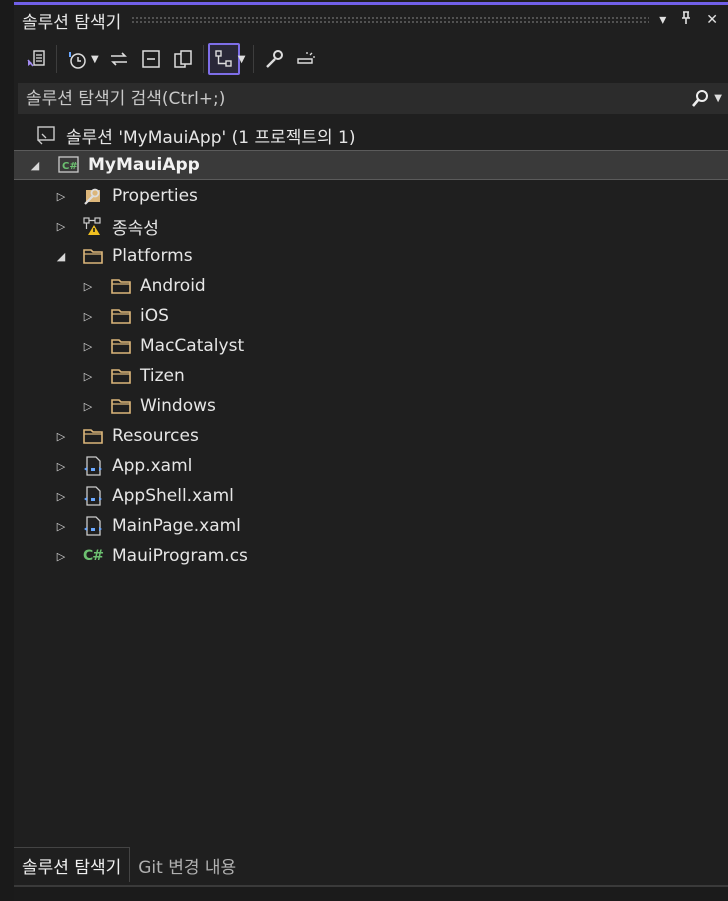  What do you see at coordinates (371, 406) in the screenshot?
I see `tree-item-windows: ▷ Windows` at bounding box center [371, 406].